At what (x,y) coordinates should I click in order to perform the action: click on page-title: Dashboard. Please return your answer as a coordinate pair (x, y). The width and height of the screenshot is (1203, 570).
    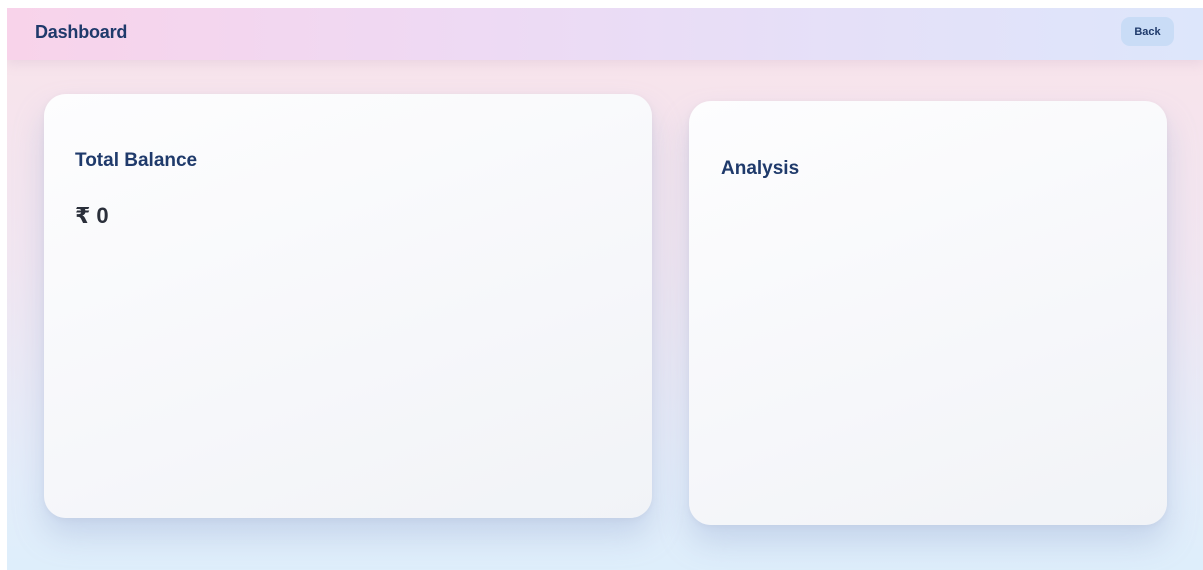
    Looking at the image, I should click on (81, 32).